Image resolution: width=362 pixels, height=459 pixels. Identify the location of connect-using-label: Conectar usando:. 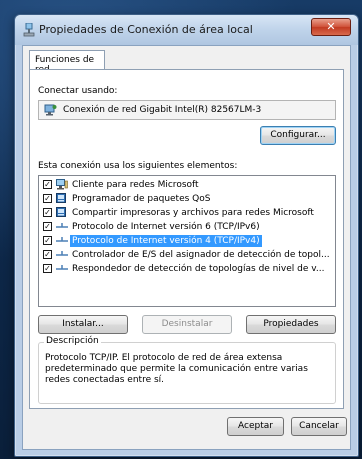
(78, 91).